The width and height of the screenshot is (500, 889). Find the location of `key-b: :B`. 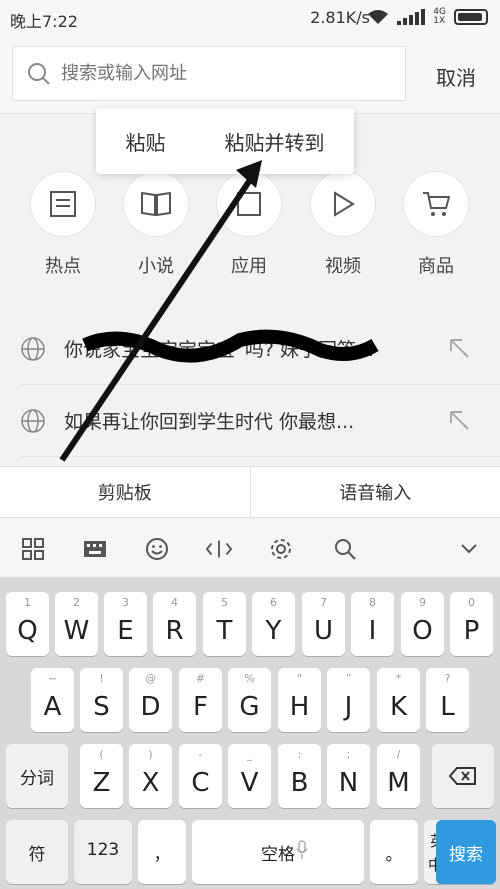

key-b: :B is located at coordinates (299, 776).